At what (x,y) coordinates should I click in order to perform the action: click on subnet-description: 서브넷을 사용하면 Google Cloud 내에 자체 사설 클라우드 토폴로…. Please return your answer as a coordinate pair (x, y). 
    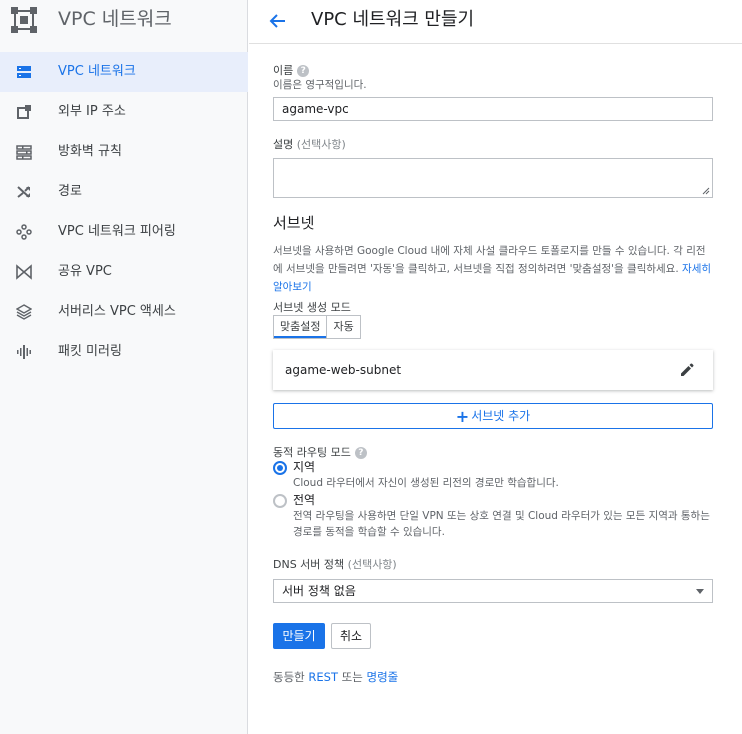
    Looking at the image, I should click on (493, 269).